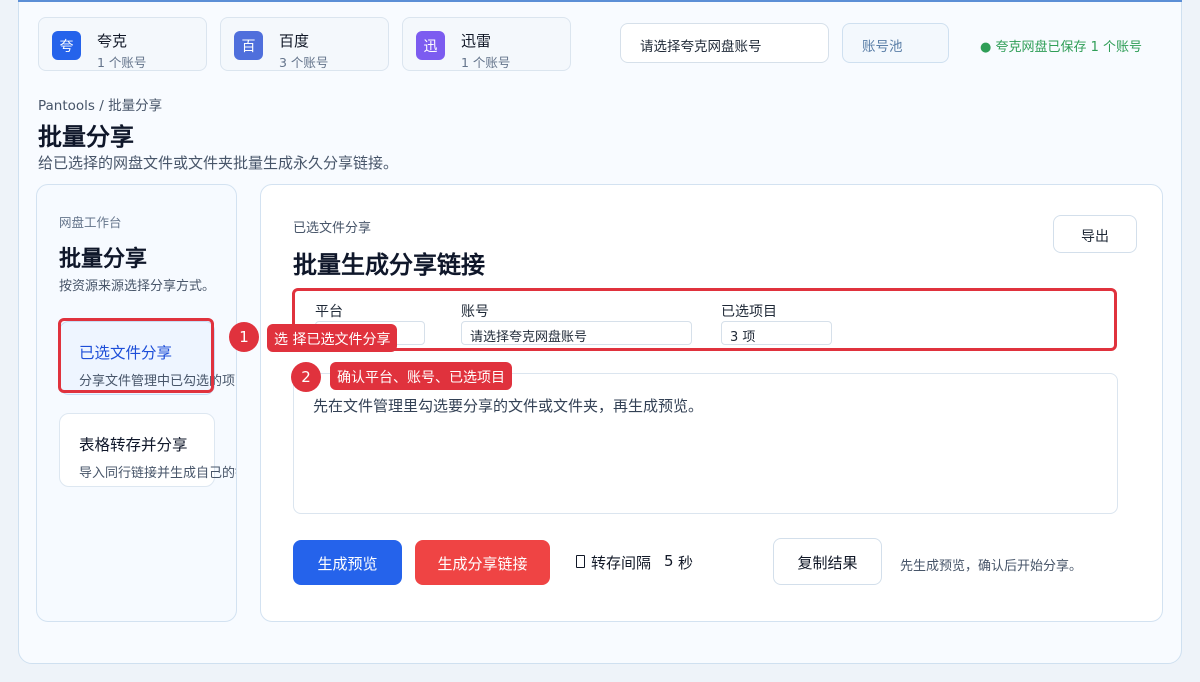  I want to click on copy-results-button: 复制结果, so click(827, 561).